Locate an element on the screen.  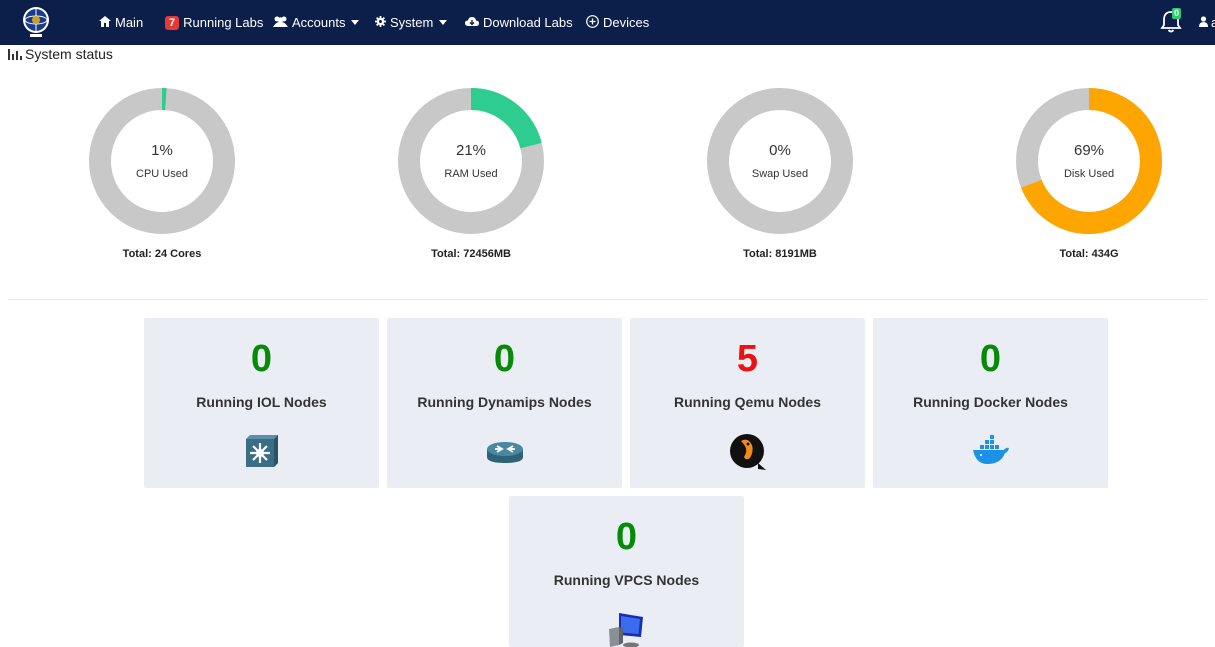
disk-gauge: 69% Disk Used is located at coordinates (1089, 161).